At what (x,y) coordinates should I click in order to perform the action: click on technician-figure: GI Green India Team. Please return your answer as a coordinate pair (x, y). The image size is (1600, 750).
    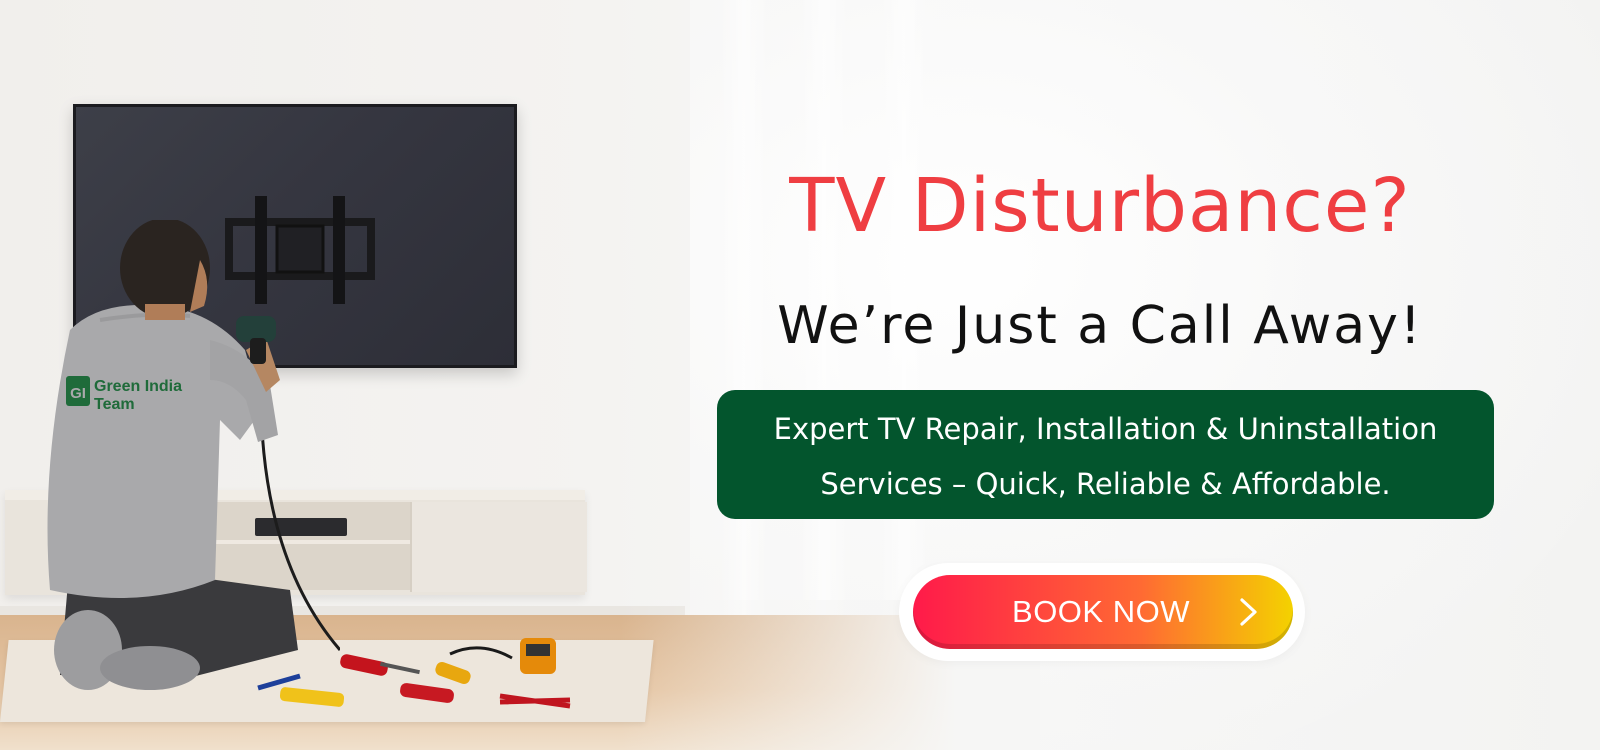
    Looking at the image, I should click on (193, 455).